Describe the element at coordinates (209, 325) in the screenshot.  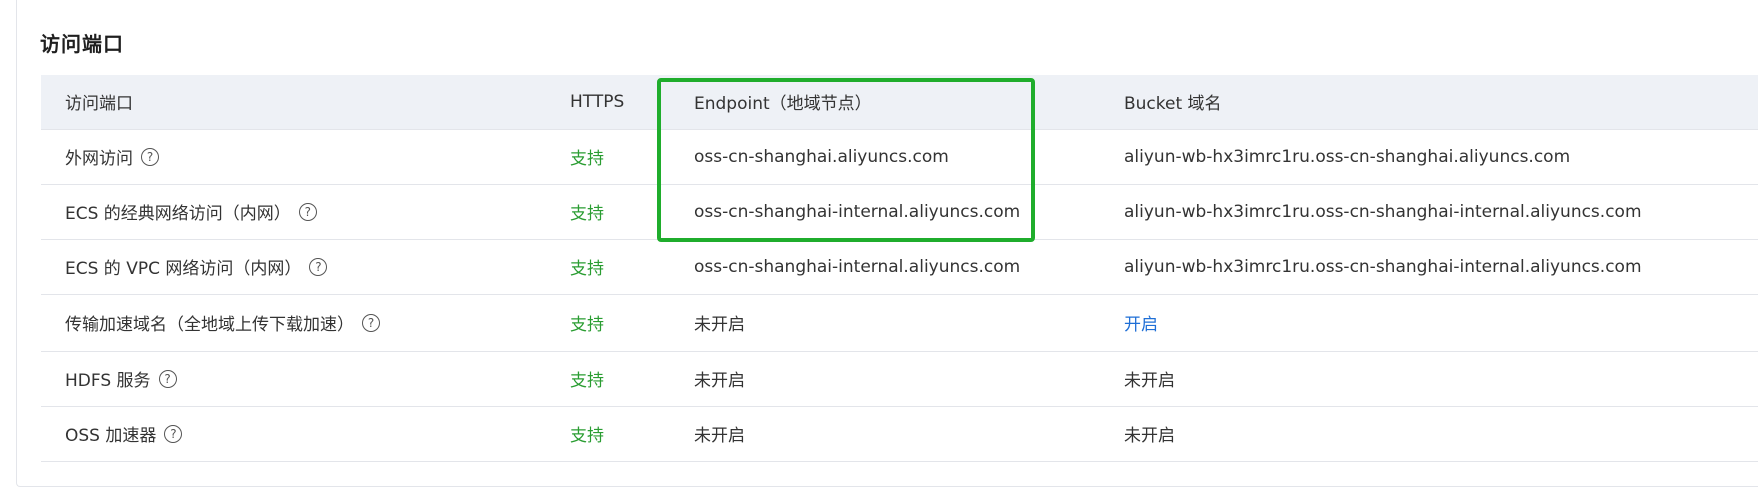
I see `row-name: 传输加速域名（全地域上传下载加速）` at that location.